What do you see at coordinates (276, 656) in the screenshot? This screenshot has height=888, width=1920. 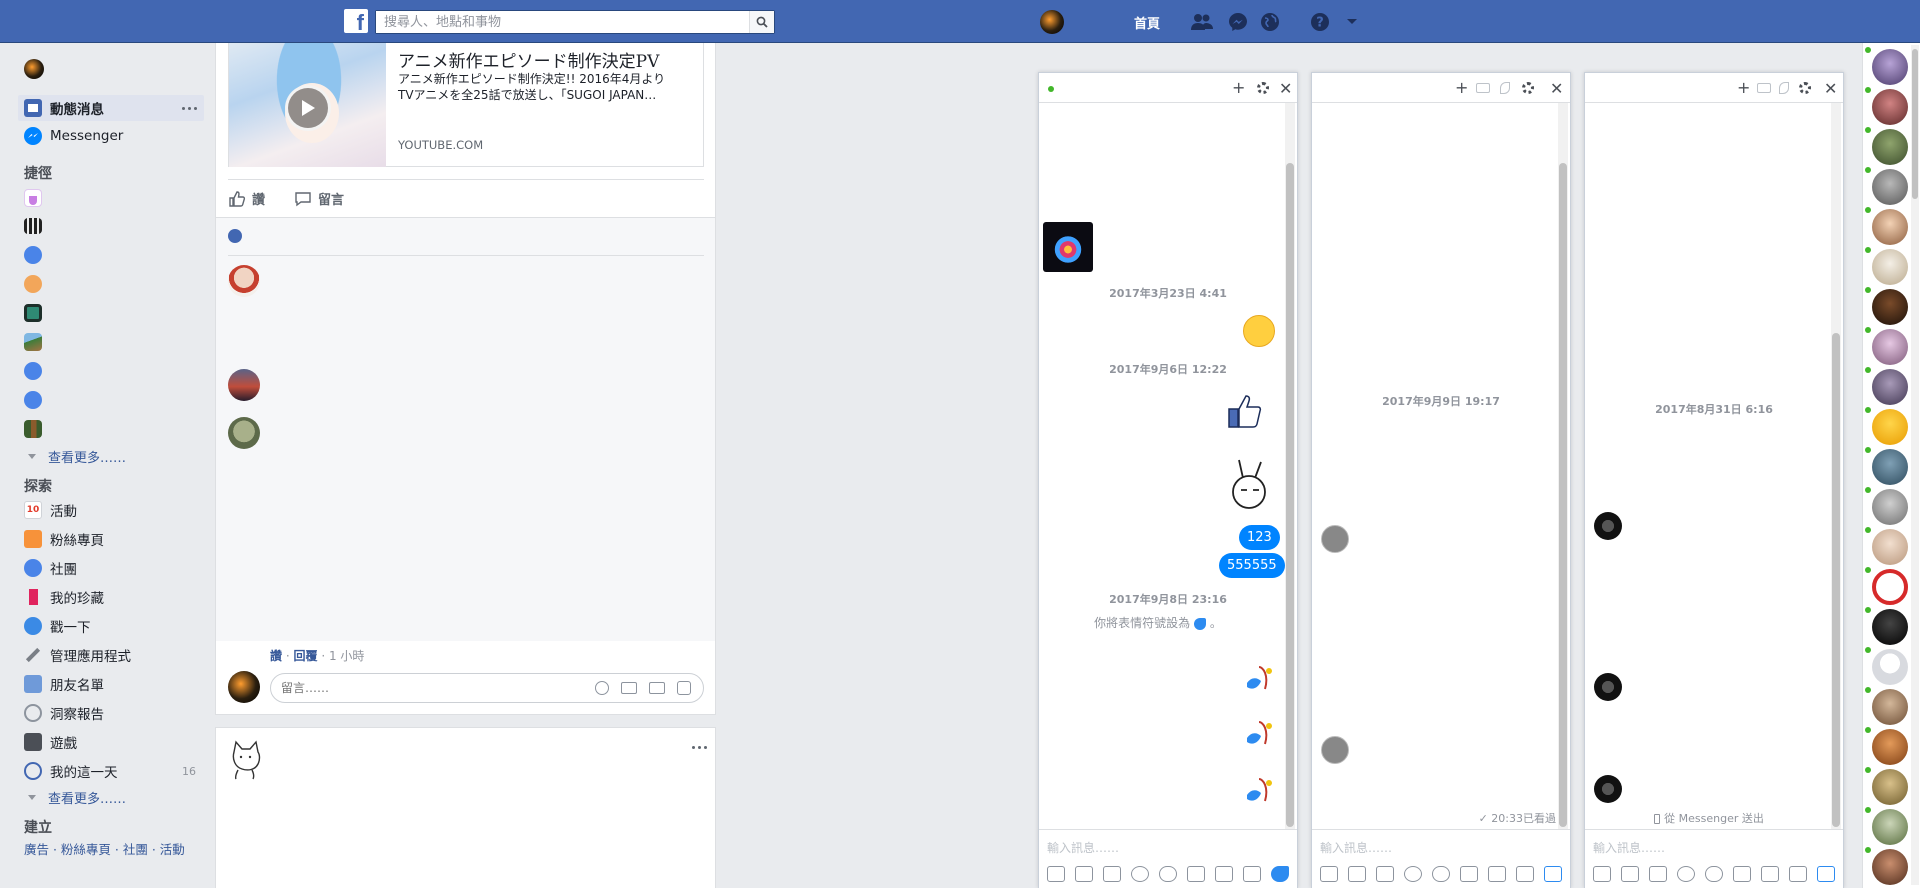 I see `comment-like-link: 讚` at bounding box center [276, 656].